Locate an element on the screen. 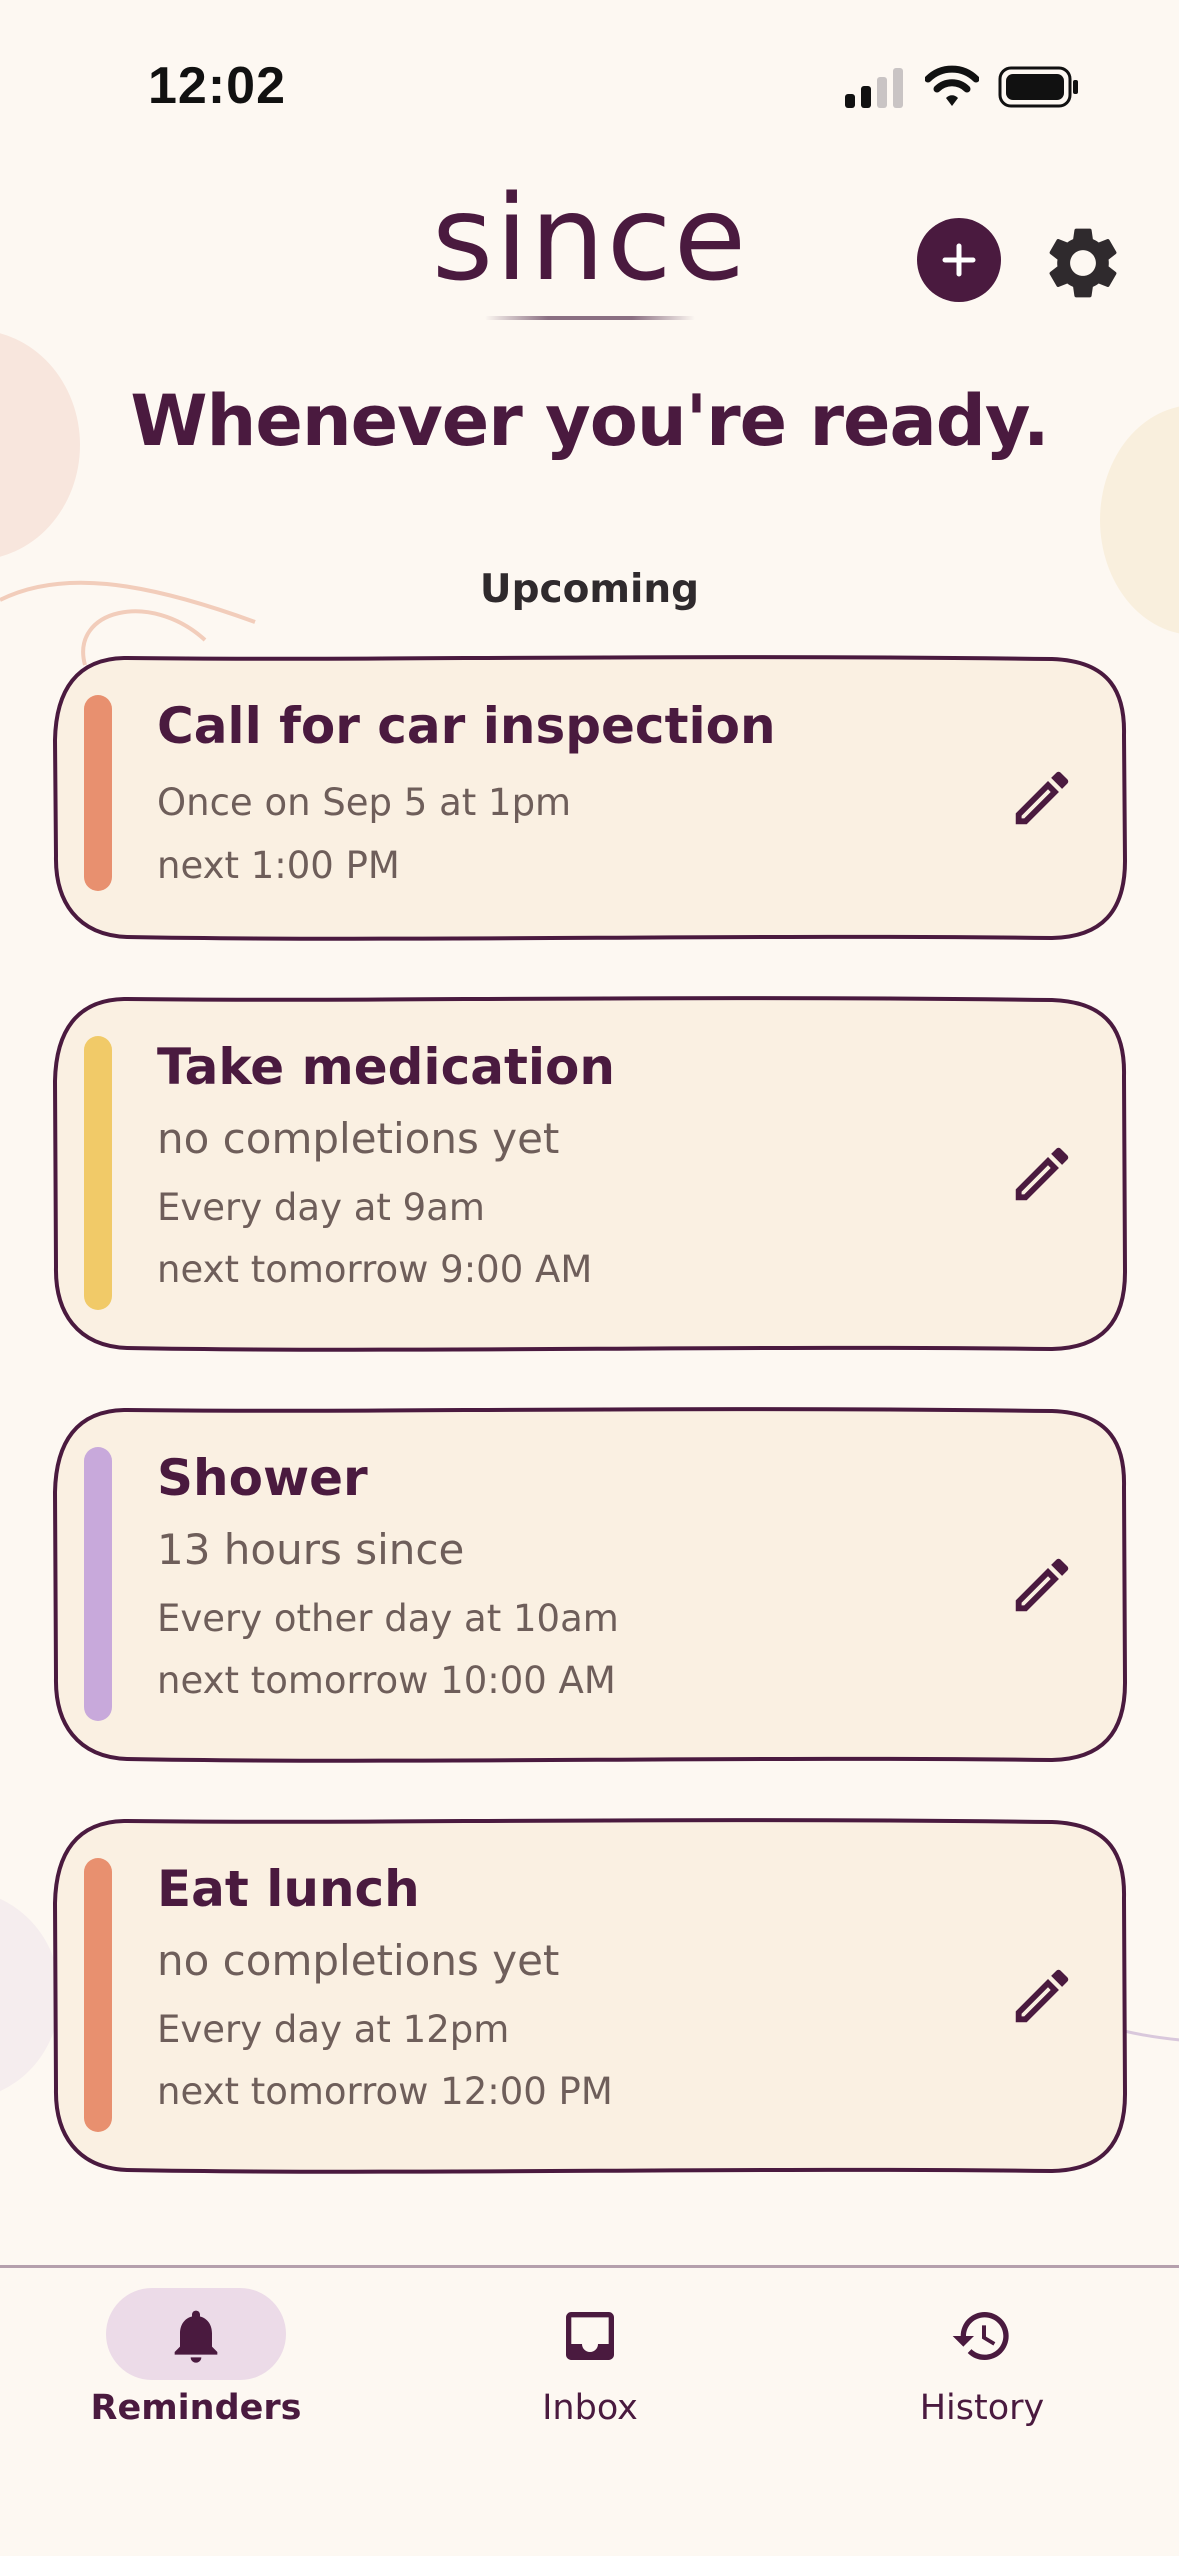 The width and height of the screenshot is (1179, 2556). reminder-title: Take medication is located at coordinates (386, 1067).